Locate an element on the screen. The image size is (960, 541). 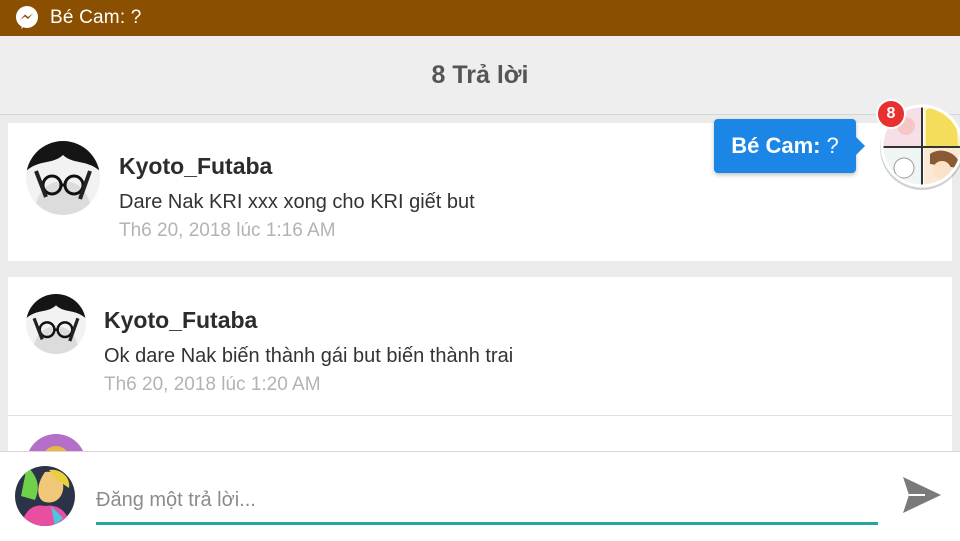
reply-text: Dare Nak KRI xxx xong cho KRI giết but is located at coordinates (297, 202).